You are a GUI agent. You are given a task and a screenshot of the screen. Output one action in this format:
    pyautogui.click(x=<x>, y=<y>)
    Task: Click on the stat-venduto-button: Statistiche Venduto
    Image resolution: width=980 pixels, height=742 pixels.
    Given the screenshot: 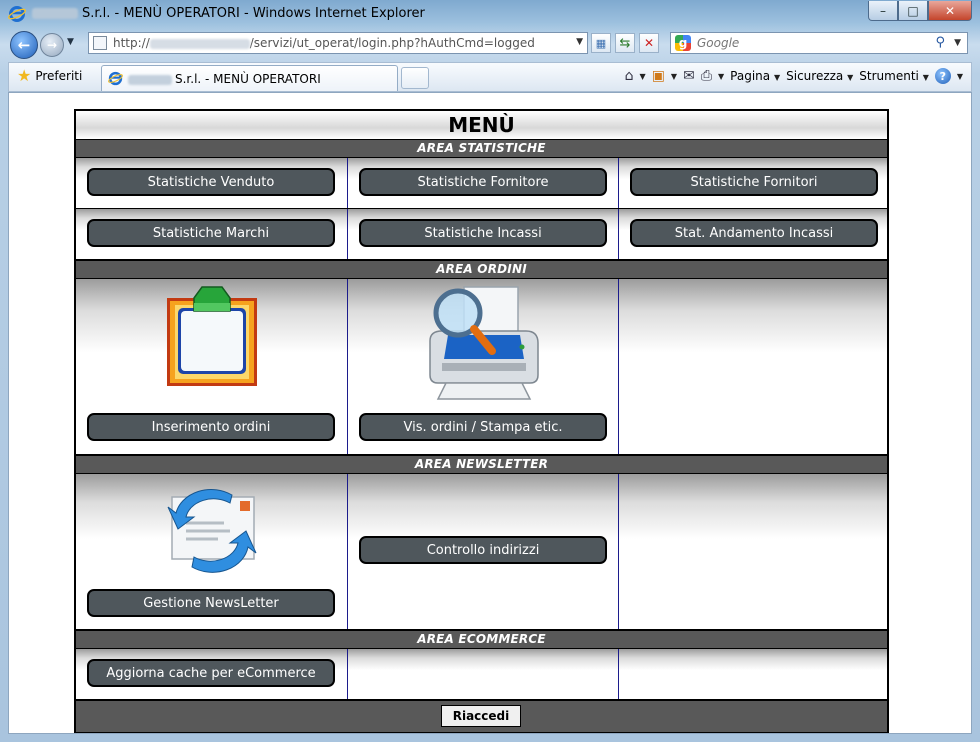 What is the action you would take?
    pyautogui.click(x=211, y=182)
    